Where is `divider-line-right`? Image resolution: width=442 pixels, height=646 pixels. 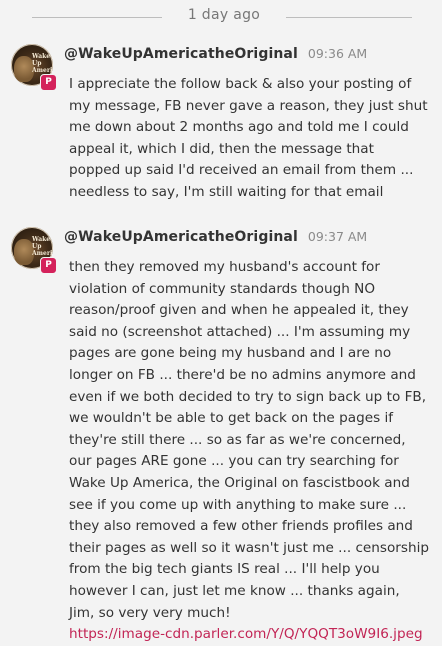 divider-line-right is located at coordinates (349, 17).